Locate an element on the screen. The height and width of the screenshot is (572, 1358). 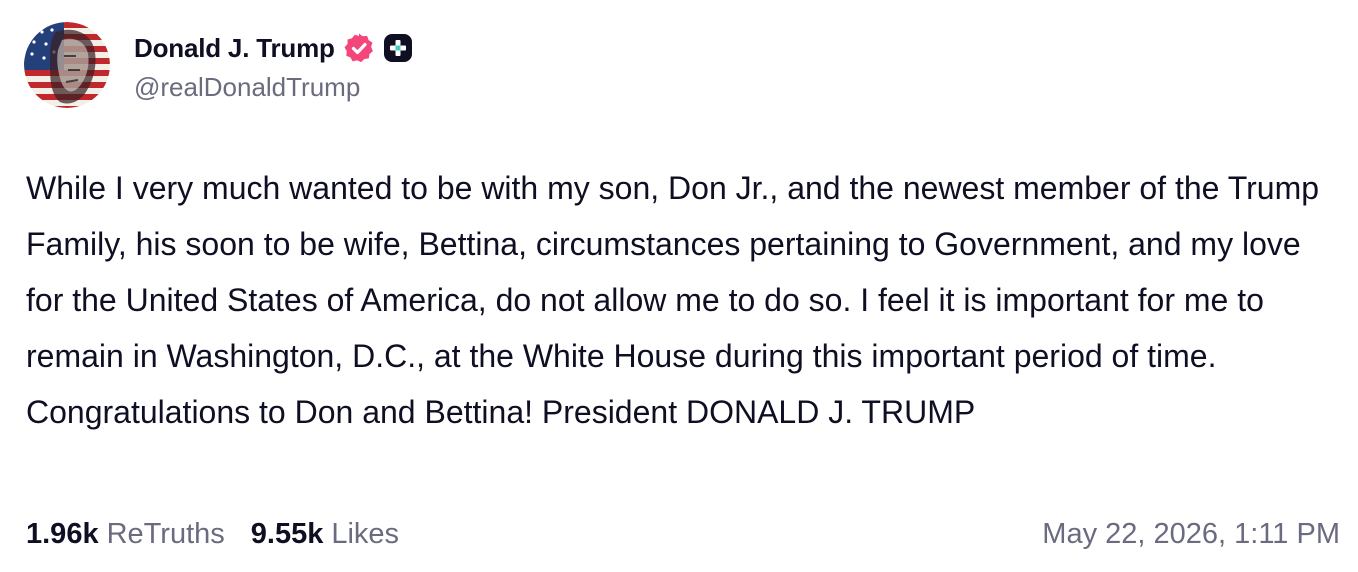
likes-label: Likes is located at coordinates (365, 533).